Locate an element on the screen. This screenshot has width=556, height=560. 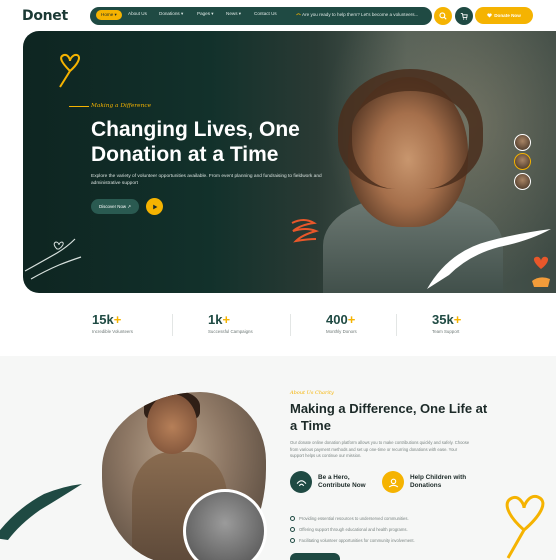
hero-photo-child-hair is located at coordinates (410, 129).